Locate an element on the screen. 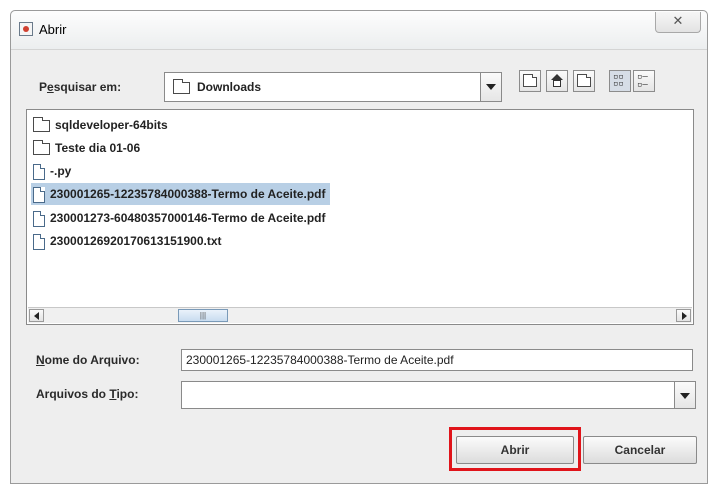 This screenshot has height=486, width=710. scroll-thumb: ||| is located at coordinates (203, 315).